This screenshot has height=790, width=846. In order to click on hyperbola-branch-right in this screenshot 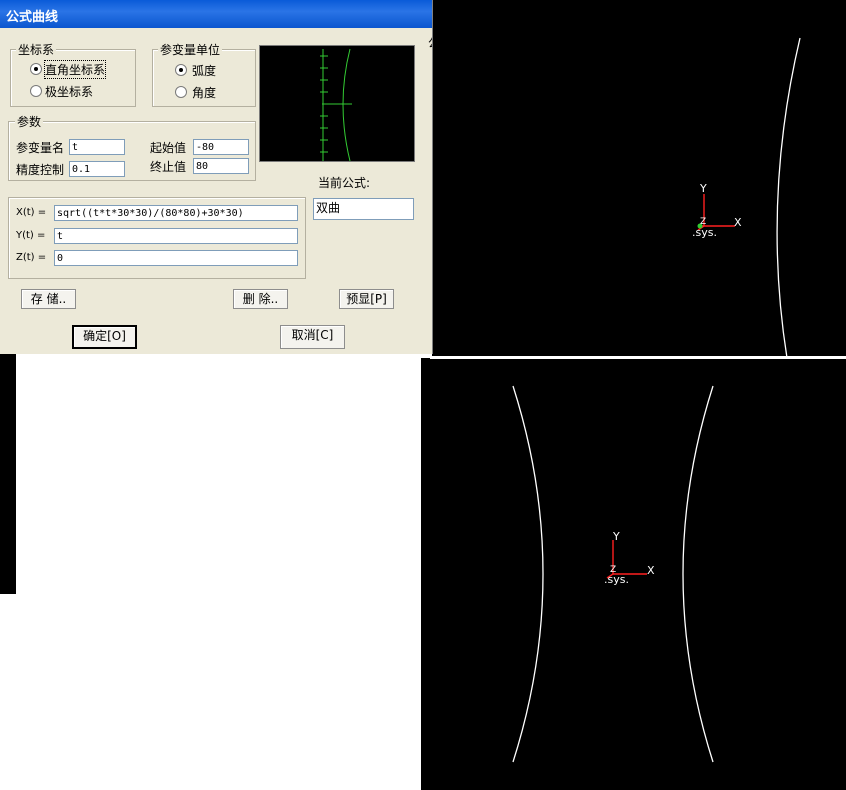, I will do `click(698, 574)`.